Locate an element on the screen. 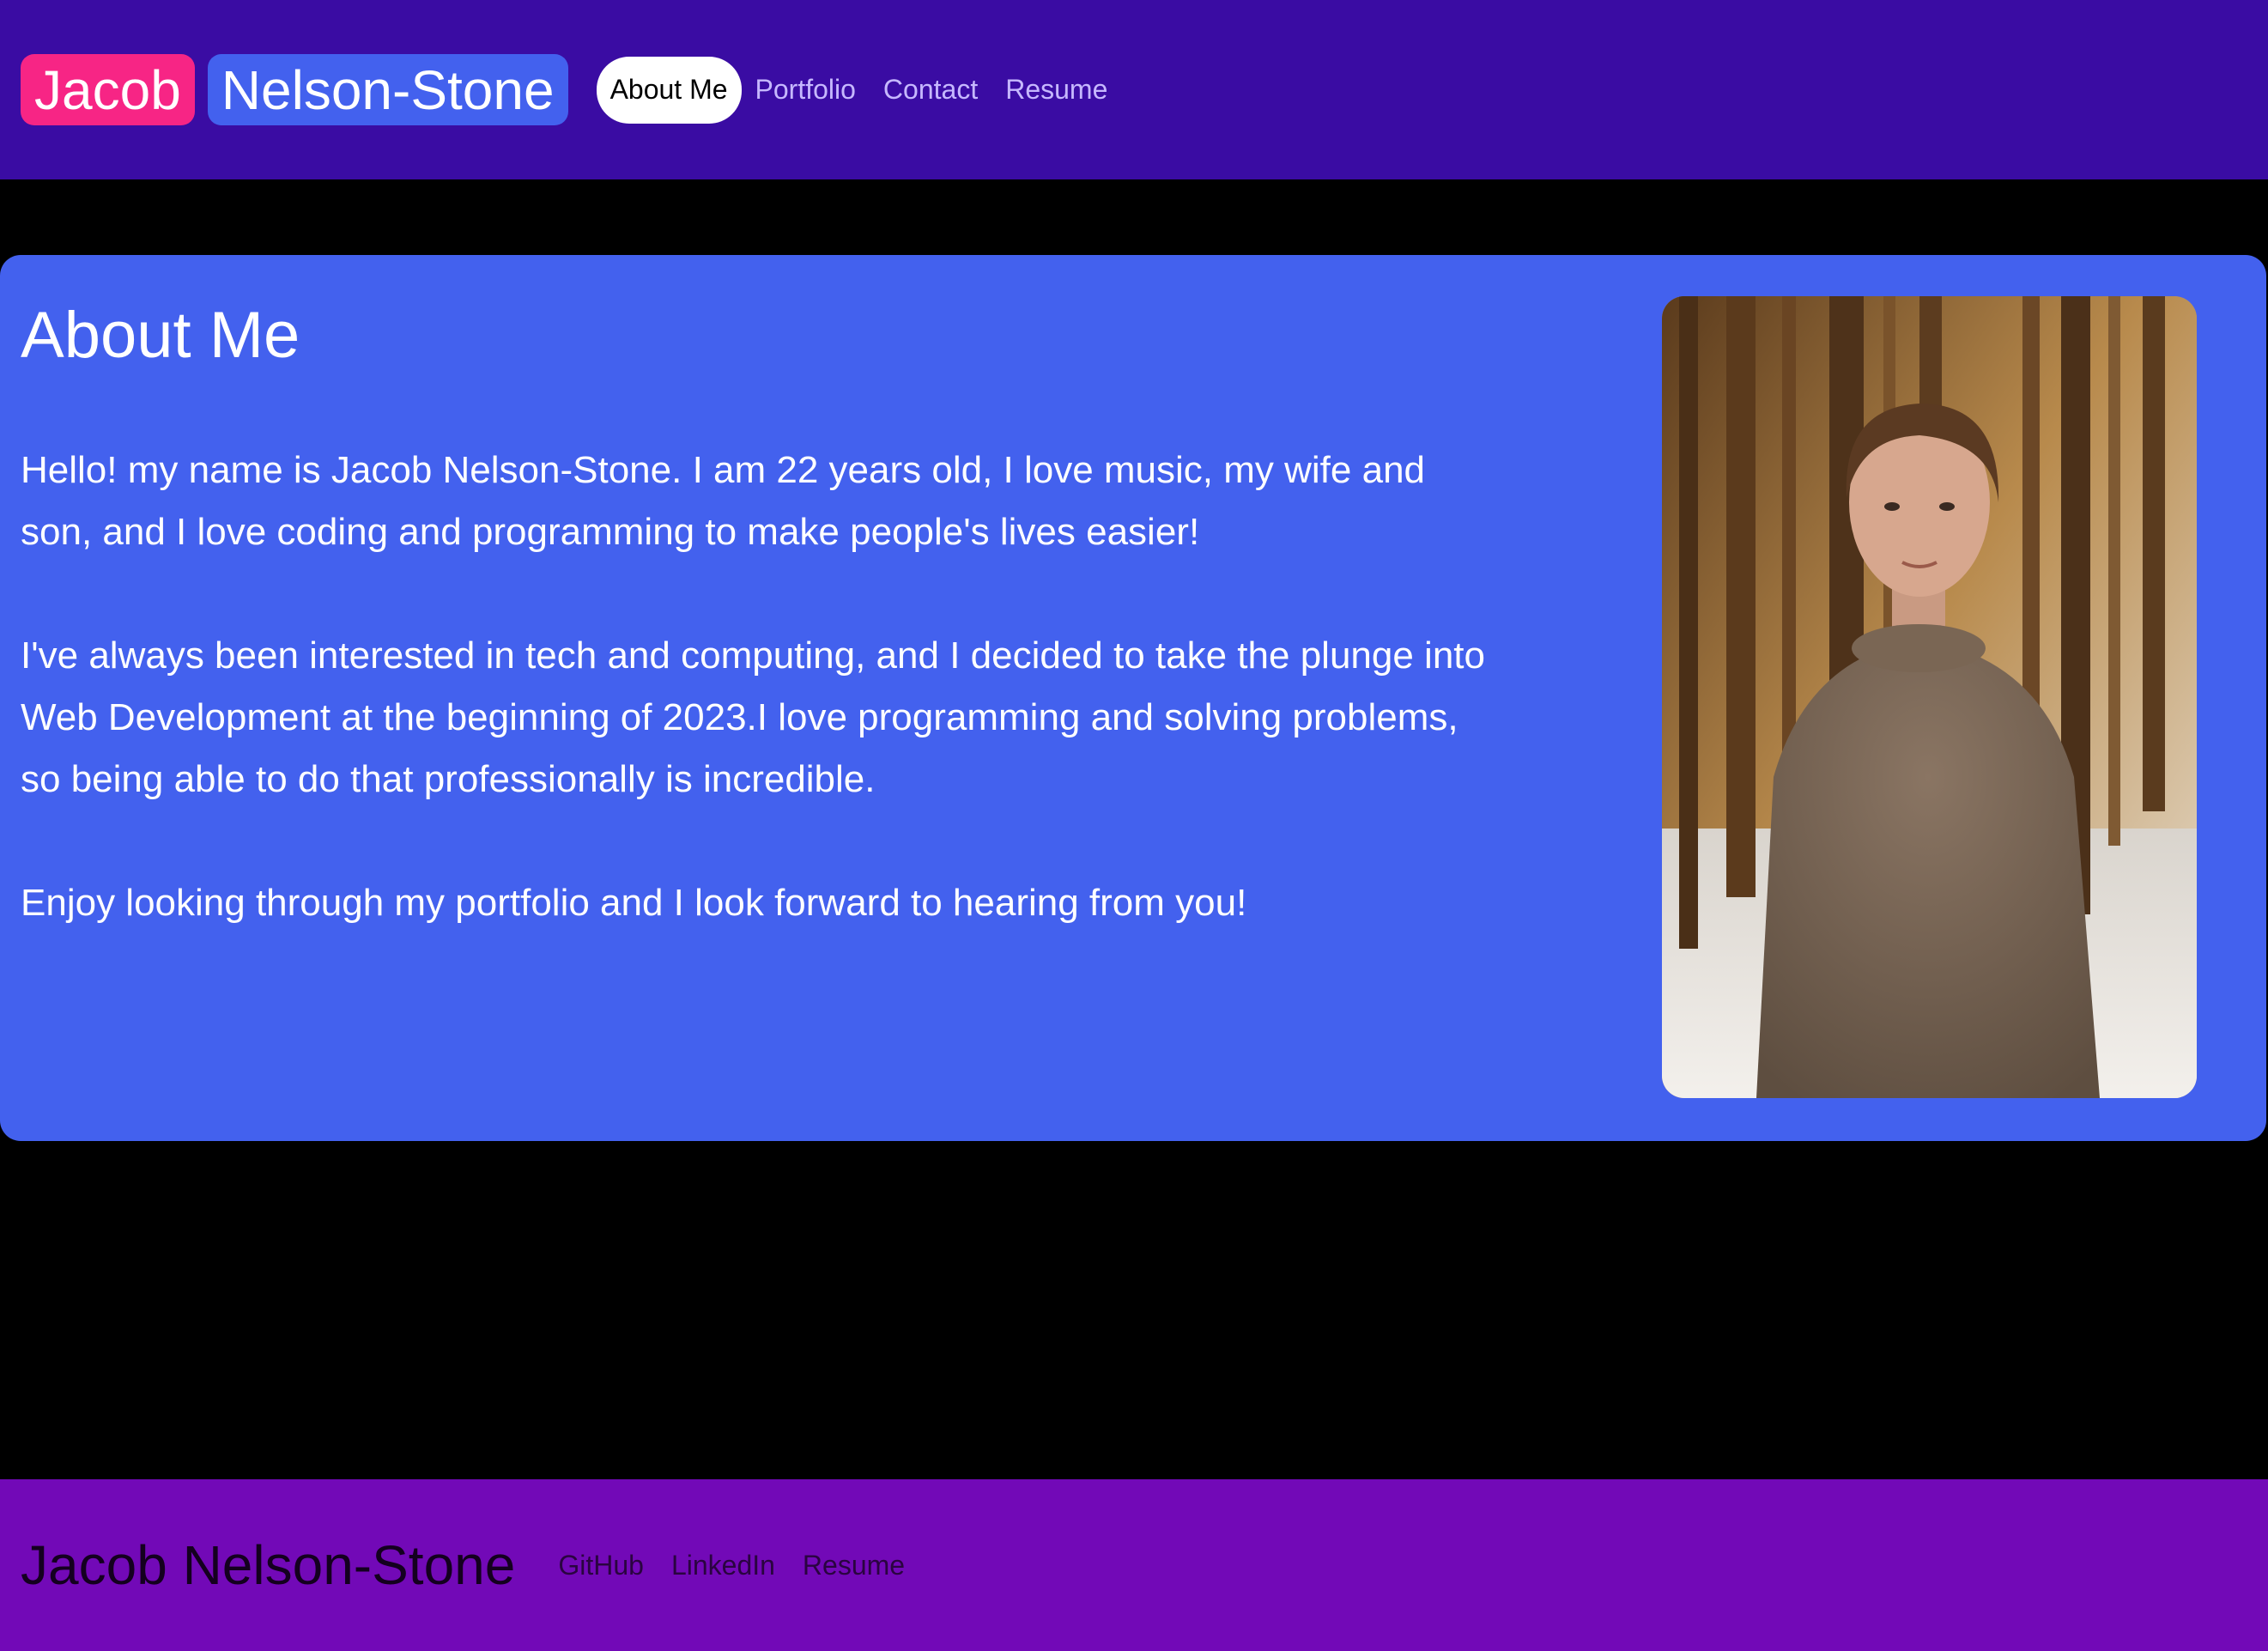  nav-portfolio: Portfolio is located at coordinates (806, 91).